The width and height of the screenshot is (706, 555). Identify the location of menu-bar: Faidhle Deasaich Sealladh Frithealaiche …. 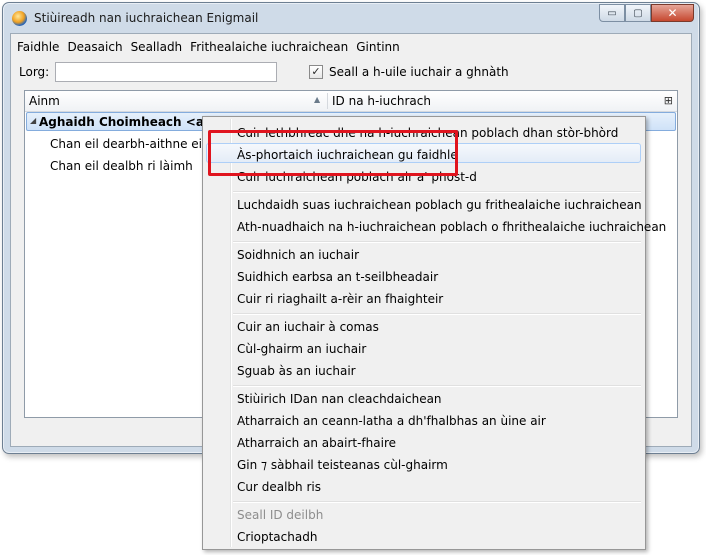
(212, 49).